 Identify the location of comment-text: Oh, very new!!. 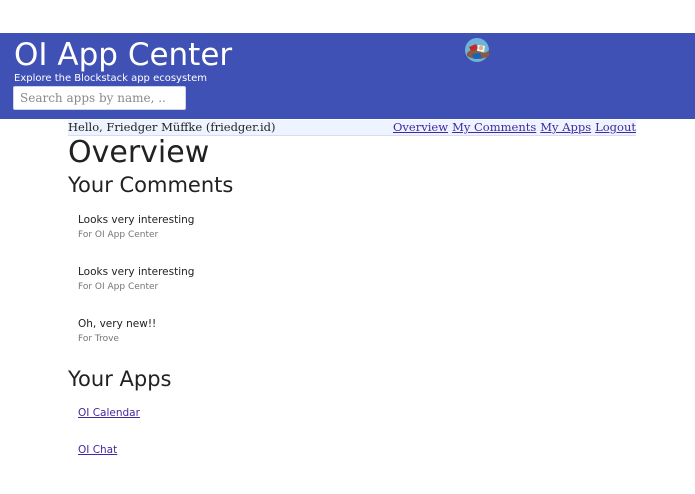
(117, 324).